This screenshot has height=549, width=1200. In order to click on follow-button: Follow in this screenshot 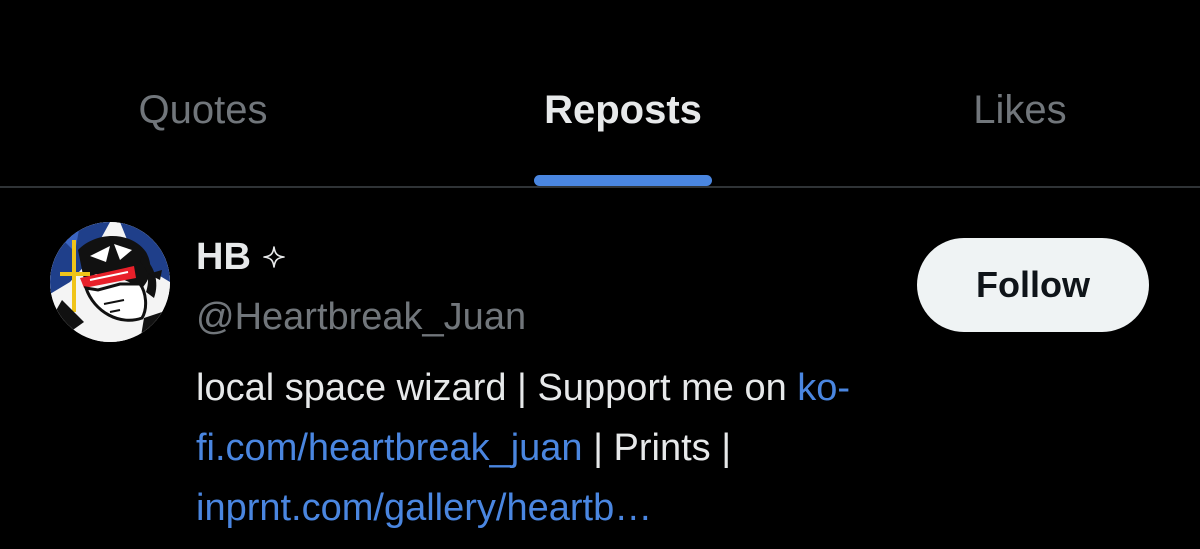, I will do `click(1033, 285)`.